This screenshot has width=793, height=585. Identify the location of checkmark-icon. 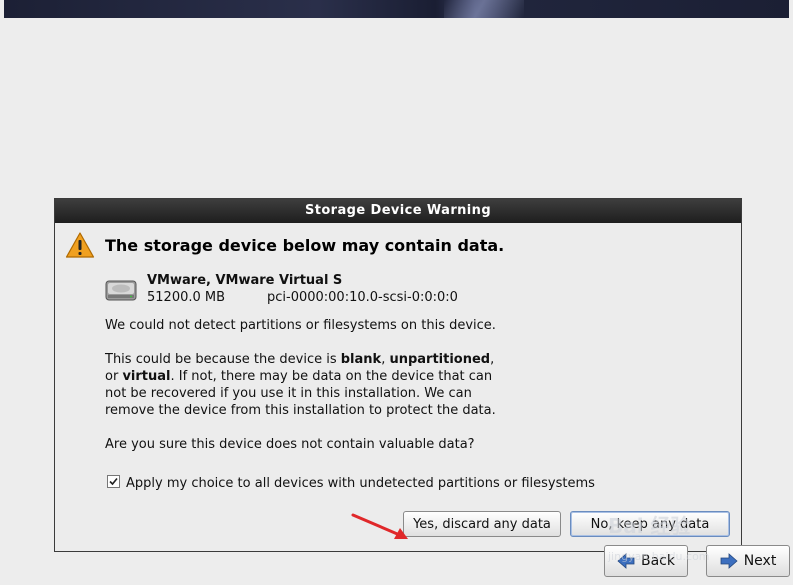
(113, 481).